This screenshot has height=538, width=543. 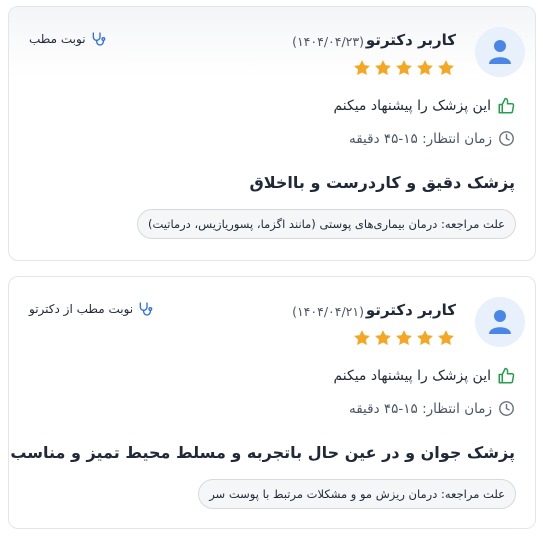 What do you see at coordinates (382, 182) in the screenshot?
I see `review-comment: پزشک دقیق و کاردرست و بااخلاق` at bounding box center [382, 182].